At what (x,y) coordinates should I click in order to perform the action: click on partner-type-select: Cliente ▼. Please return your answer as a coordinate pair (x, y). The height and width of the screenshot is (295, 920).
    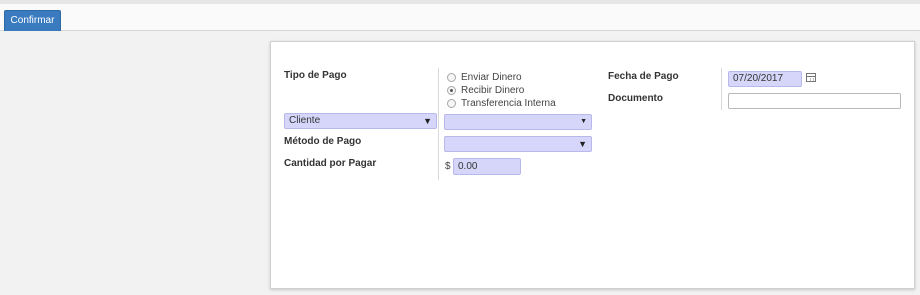
    Looking at the image, I should click on (360, 121).